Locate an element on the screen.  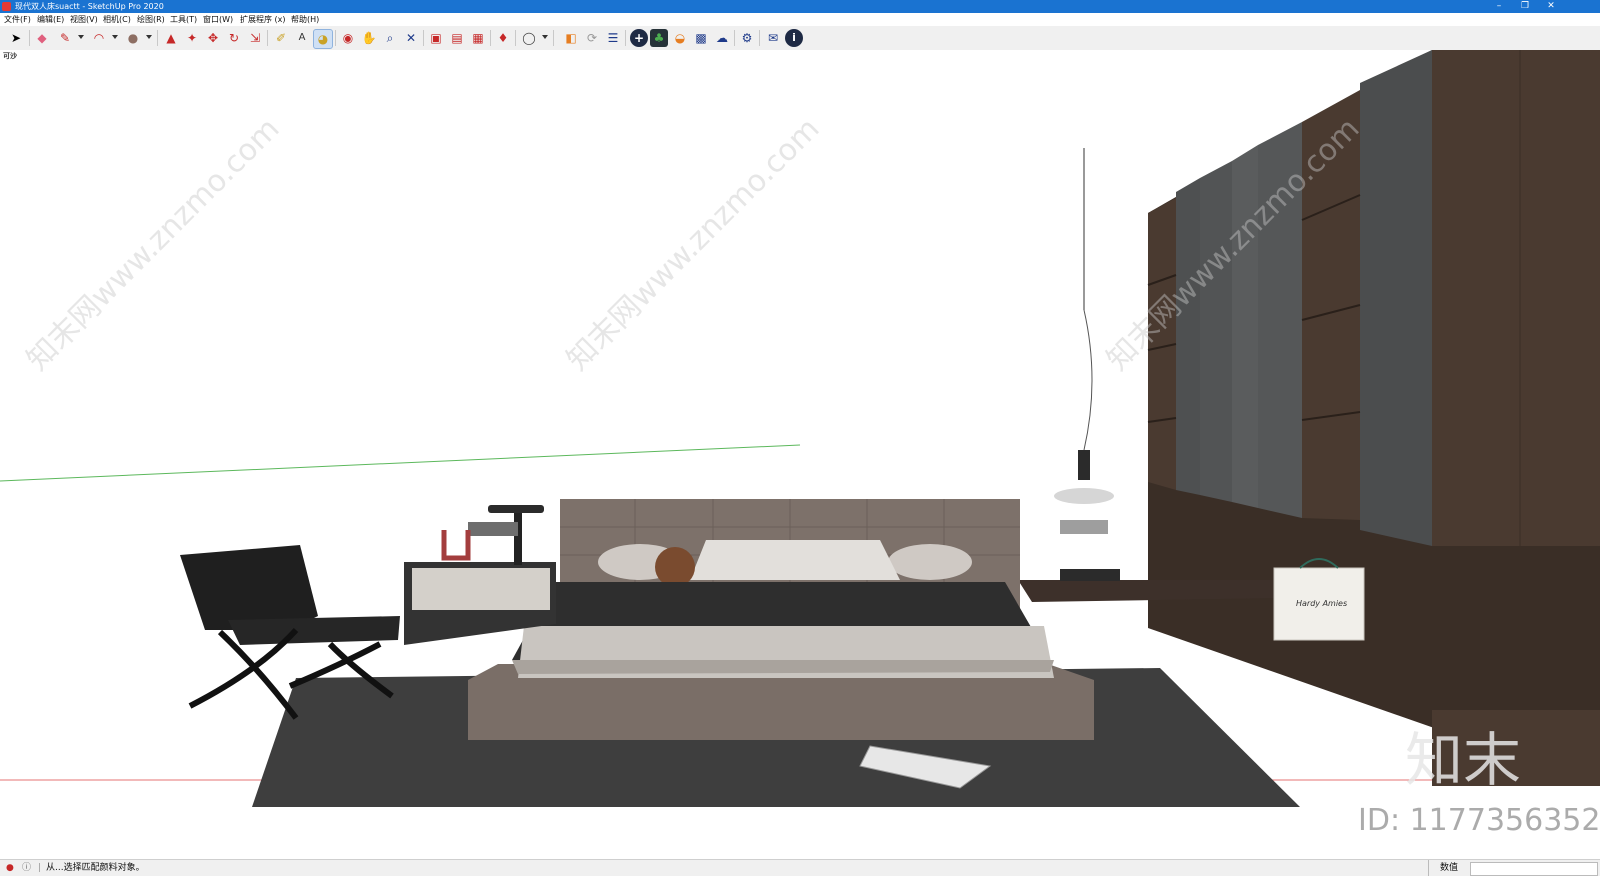
arc-dropdown-icon is located at coordinates (115, 37).